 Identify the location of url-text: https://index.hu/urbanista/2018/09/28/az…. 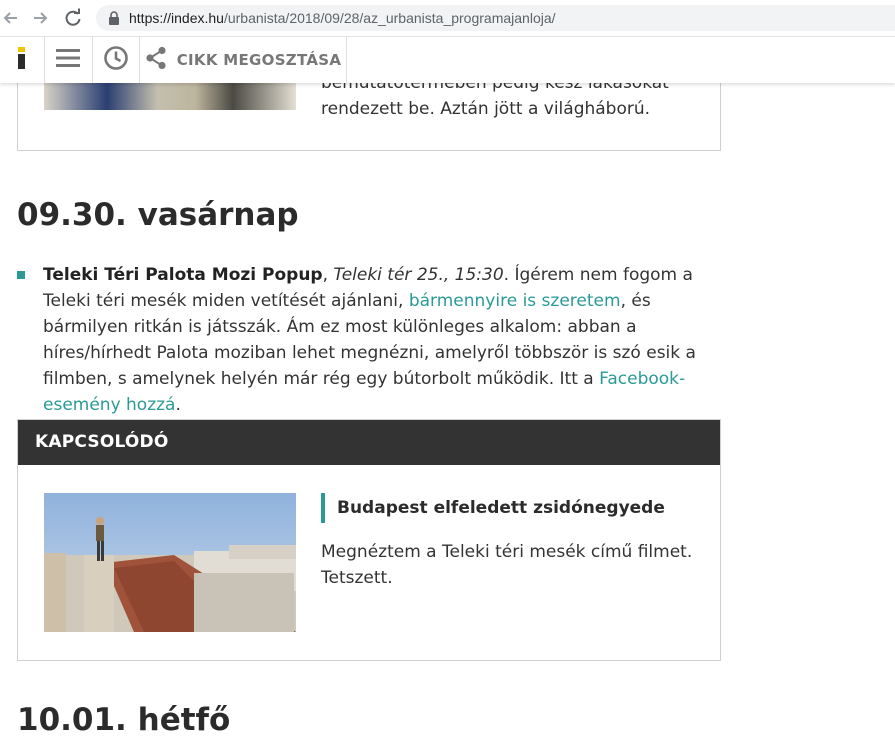
(342, 18).